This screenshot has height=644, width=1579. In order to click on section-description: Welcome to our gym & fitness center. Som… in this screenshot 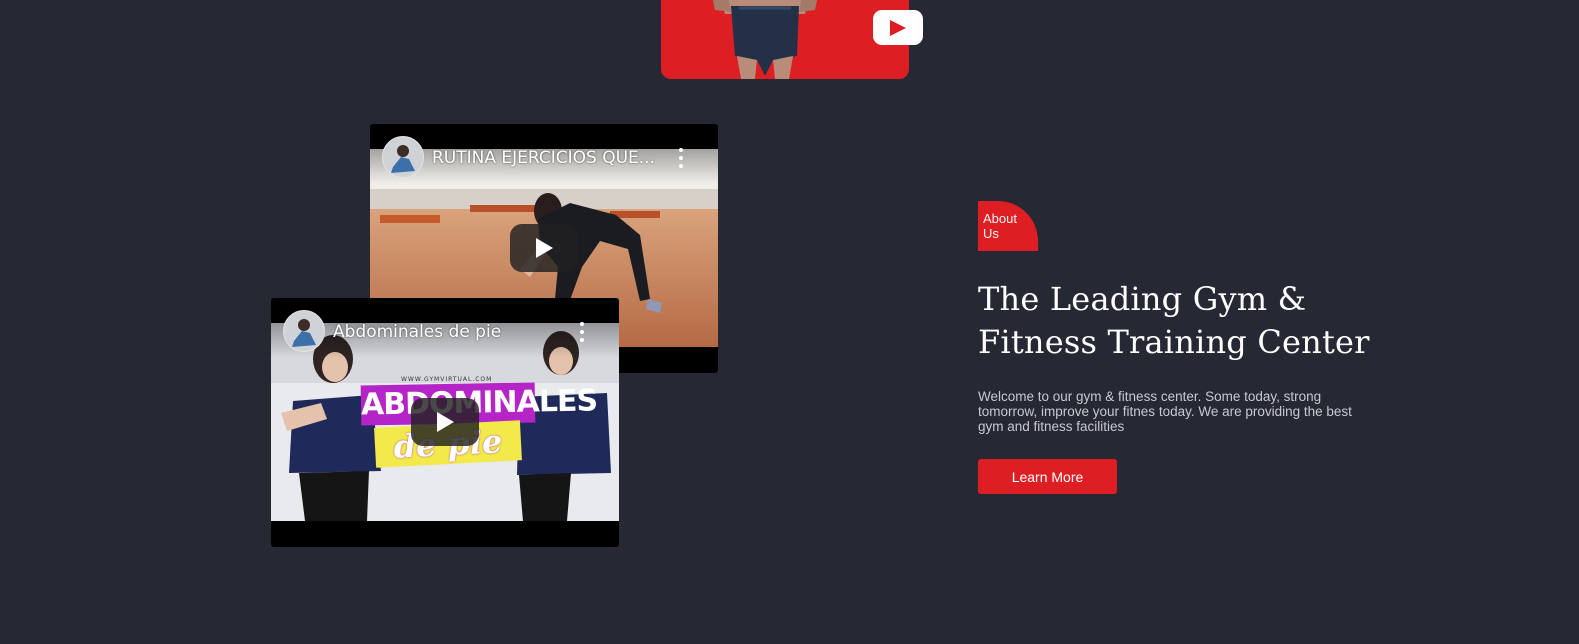, I will do `click(1165, 411)`.